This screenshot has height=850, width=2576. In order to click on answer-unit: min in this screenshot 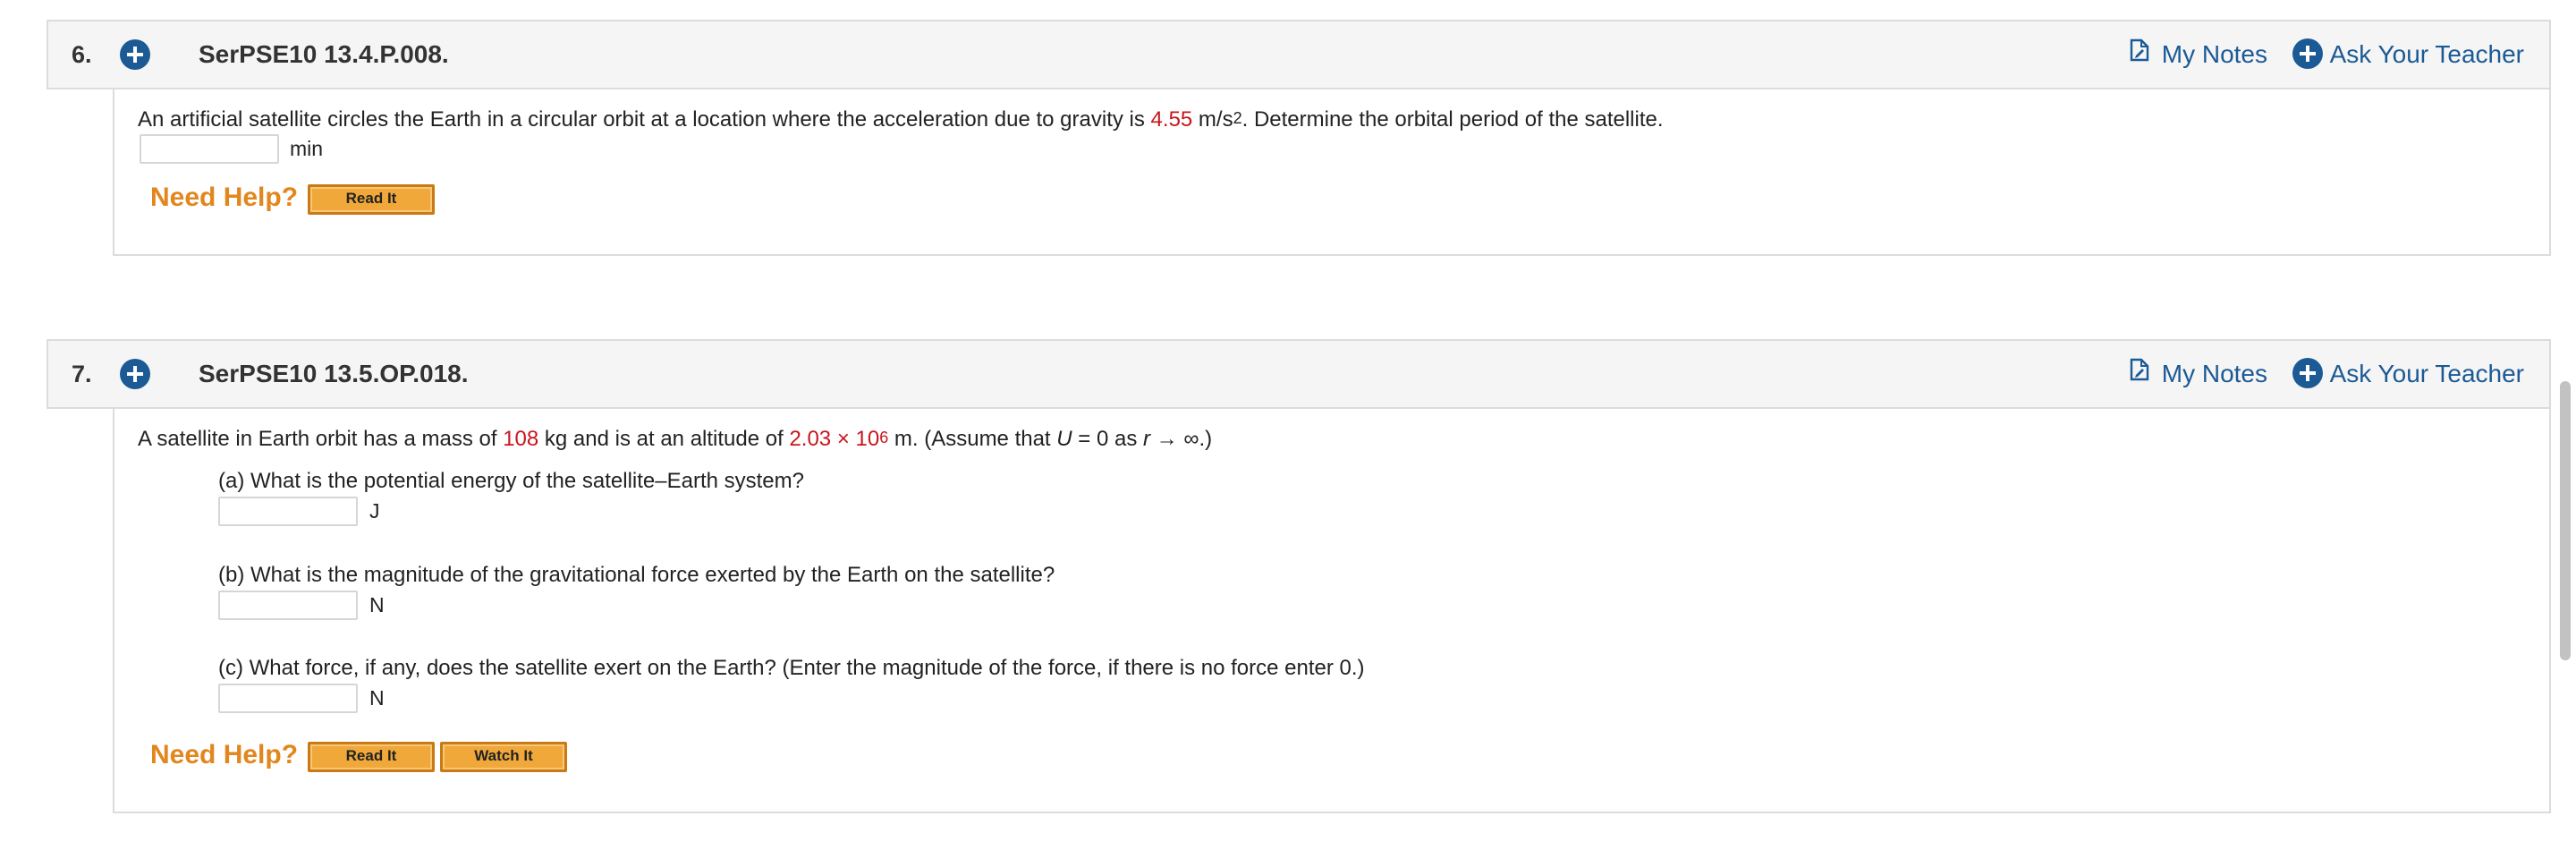, I will do `click(307, 148)`.